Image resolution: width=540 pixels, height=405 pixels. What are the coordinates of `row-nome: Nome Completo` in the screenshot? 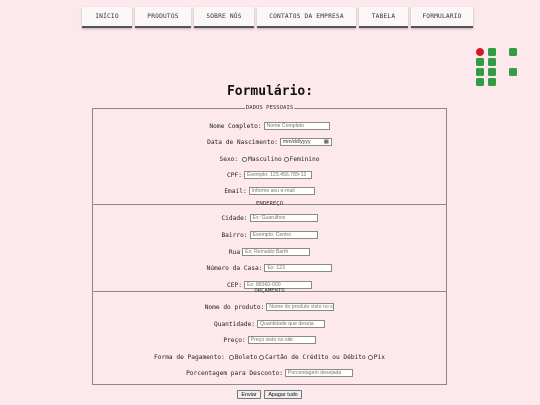 It's located at (269, 126).